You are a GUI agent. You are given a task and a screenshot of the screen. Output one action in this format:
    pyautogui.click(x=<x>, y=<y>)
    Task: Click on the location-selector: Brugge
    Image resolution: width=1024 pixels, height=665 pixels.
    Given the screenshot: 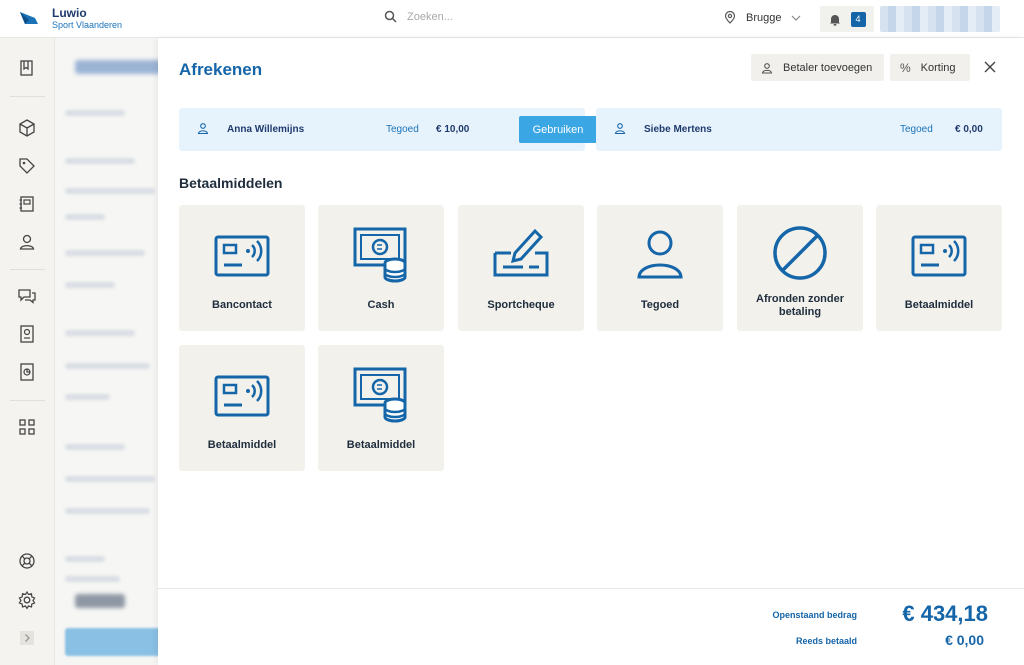 What is the action you would take?
    pyautogui.click(x=762, y=17)
    